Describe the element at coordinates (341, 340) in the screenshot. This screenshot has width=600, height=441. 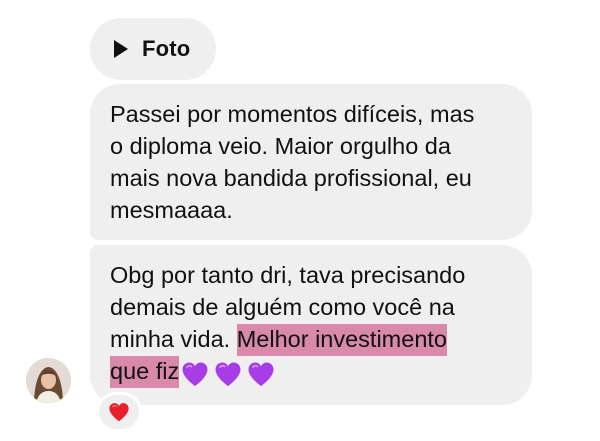
I see `highlighted-text: Melhor investimento` at that location.